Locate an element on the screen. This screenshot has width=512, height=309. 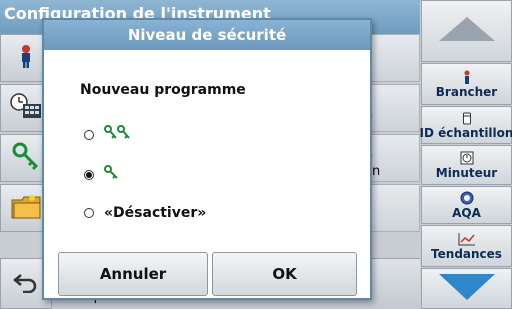
dialog-prompt: Nouveau programme is located at coordinates (163, 90).